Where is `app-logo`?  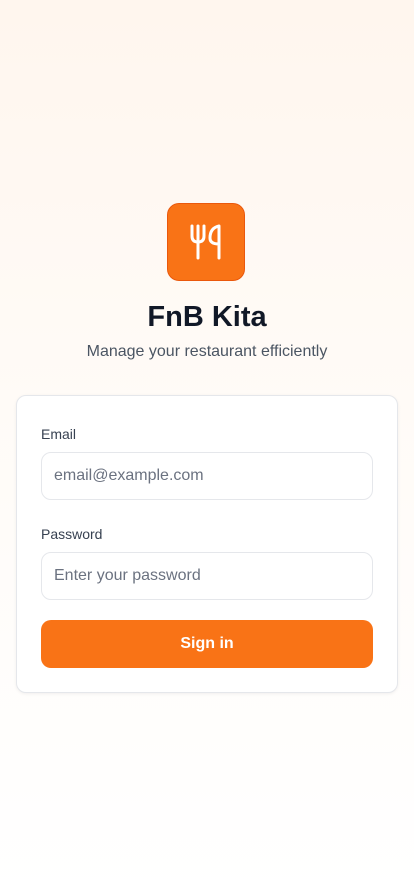 app-logo is located at coordinates (206, 242).